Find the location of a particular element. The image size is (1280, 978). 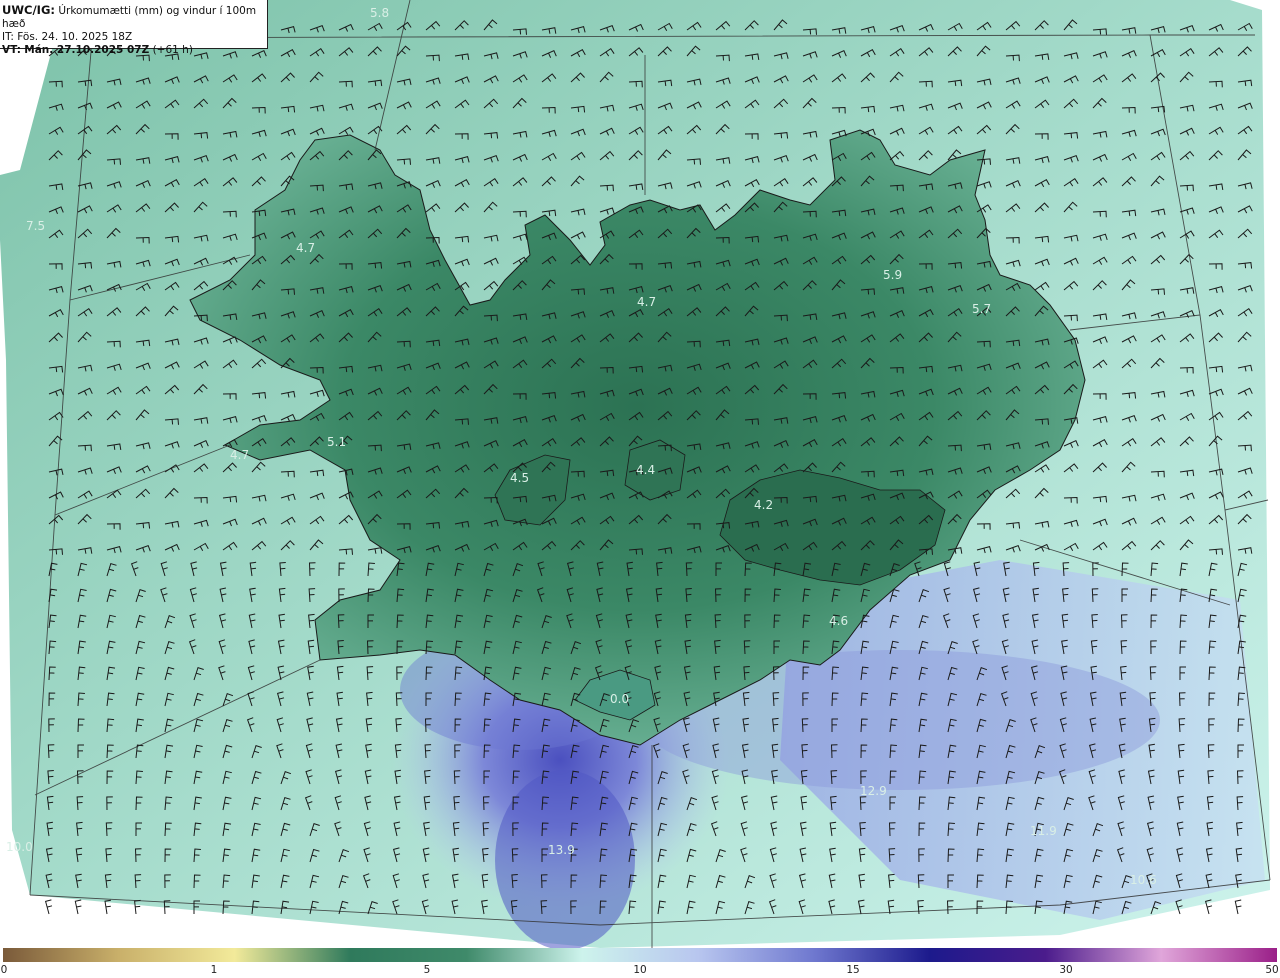

value-label: 5.7 is located at coordinates (981, 309).